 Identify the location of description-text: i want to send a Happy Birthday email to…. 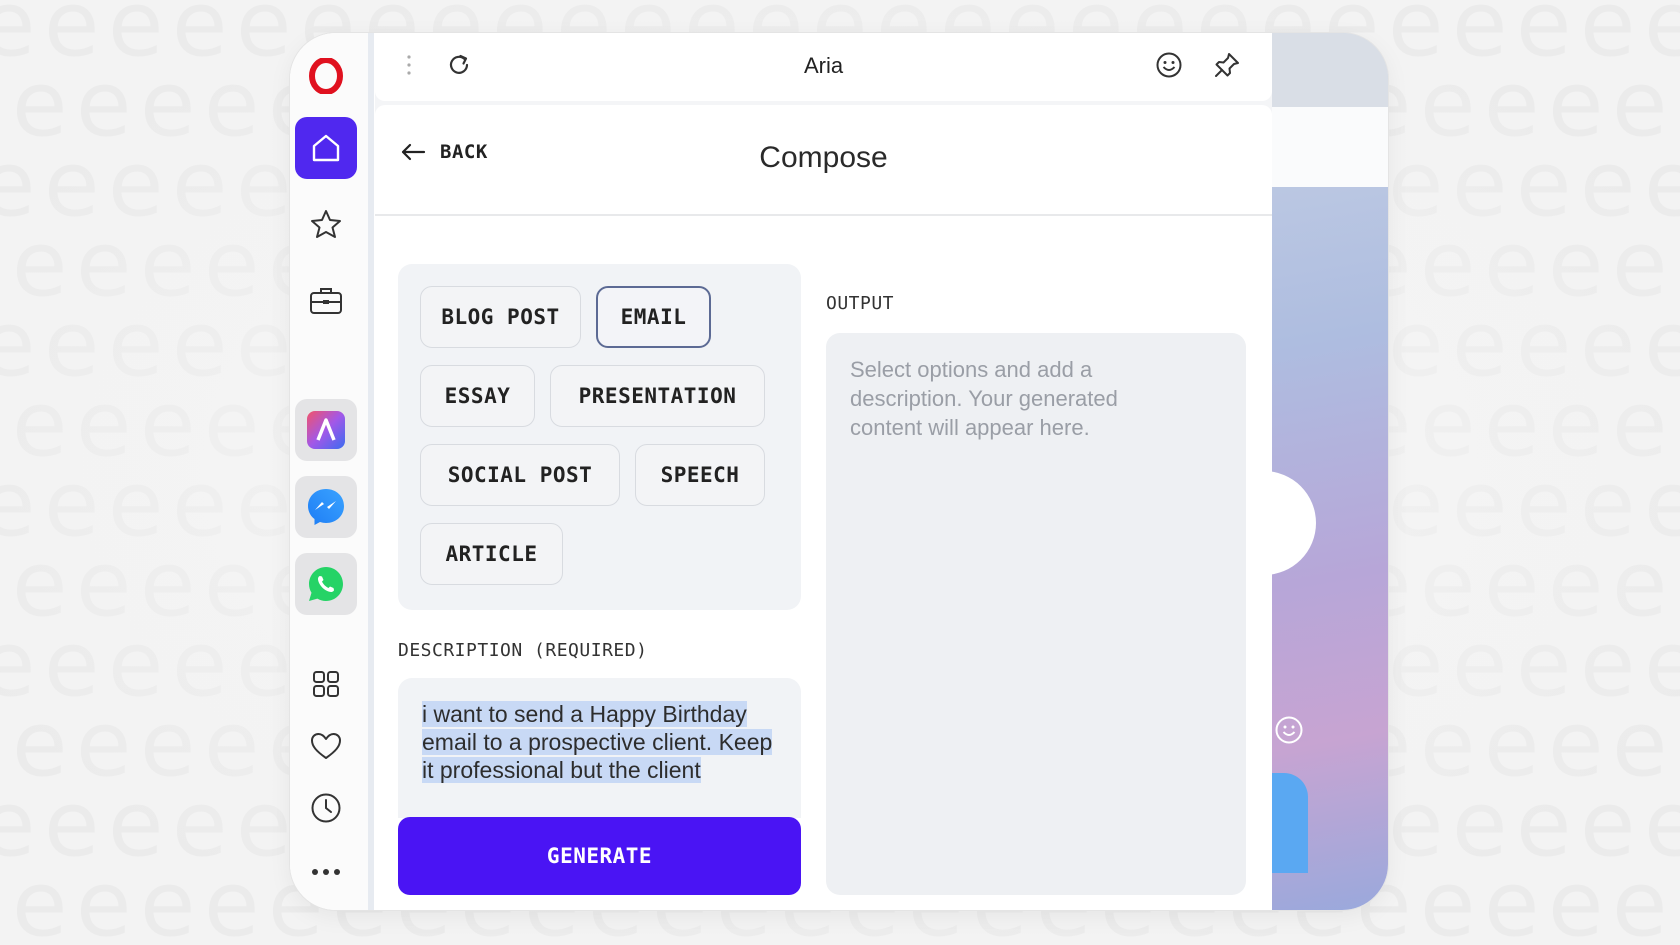
(597, 742).